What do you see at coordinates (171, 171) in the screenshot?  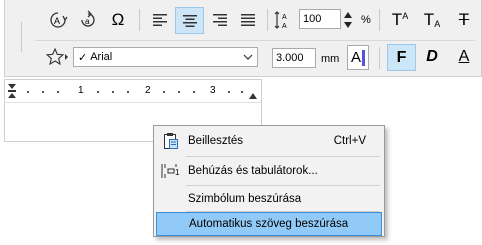 I see `indent-tabs-icon: 1` at bounding box center [171, 171].